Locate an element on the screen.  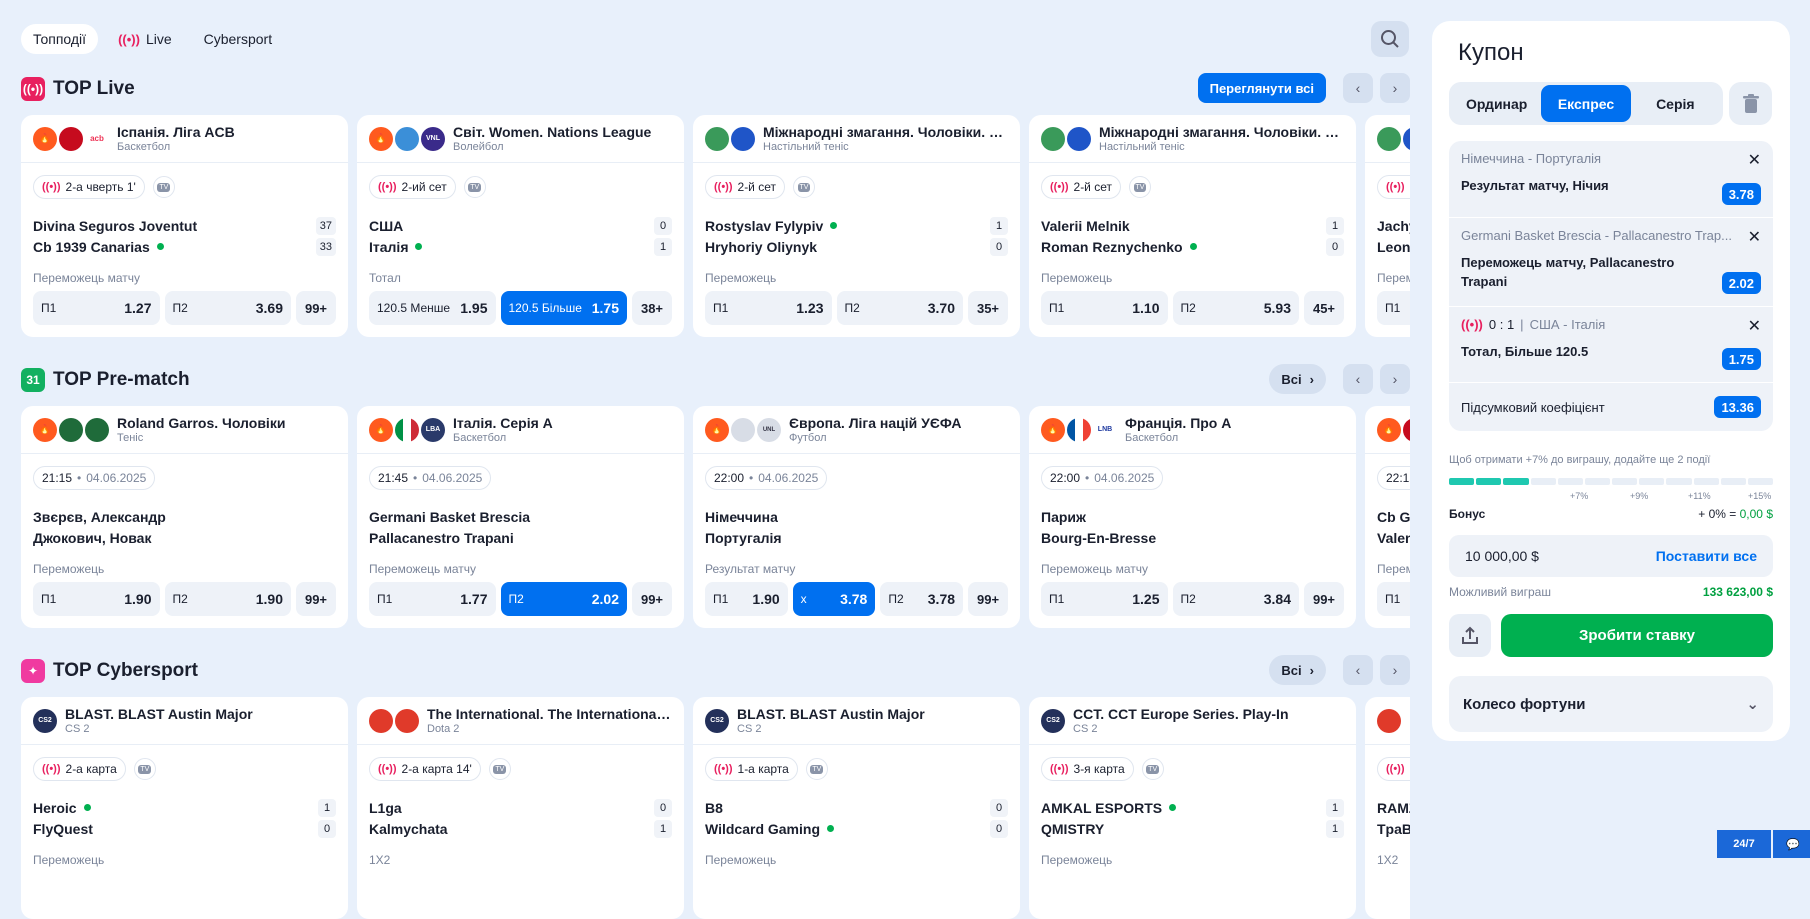
tab-live: ((•)) Live is located at coordinates (145, 39).